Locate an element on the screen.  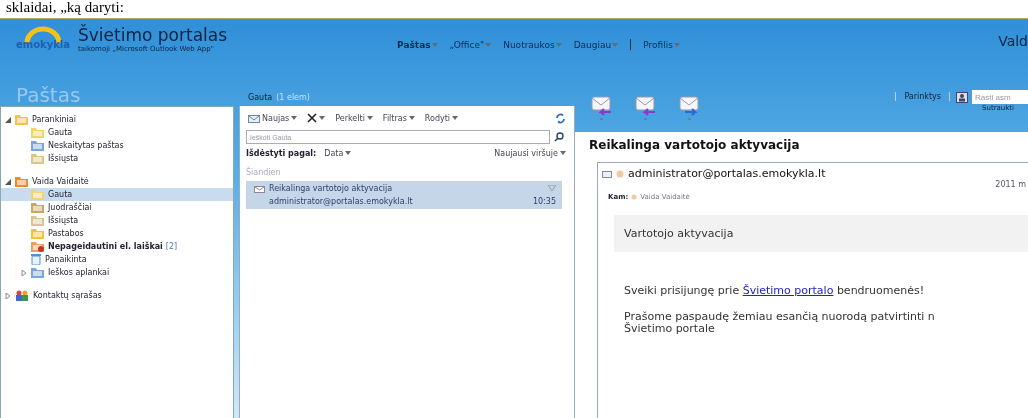
trash-icon is located at coordinates (36, 259).